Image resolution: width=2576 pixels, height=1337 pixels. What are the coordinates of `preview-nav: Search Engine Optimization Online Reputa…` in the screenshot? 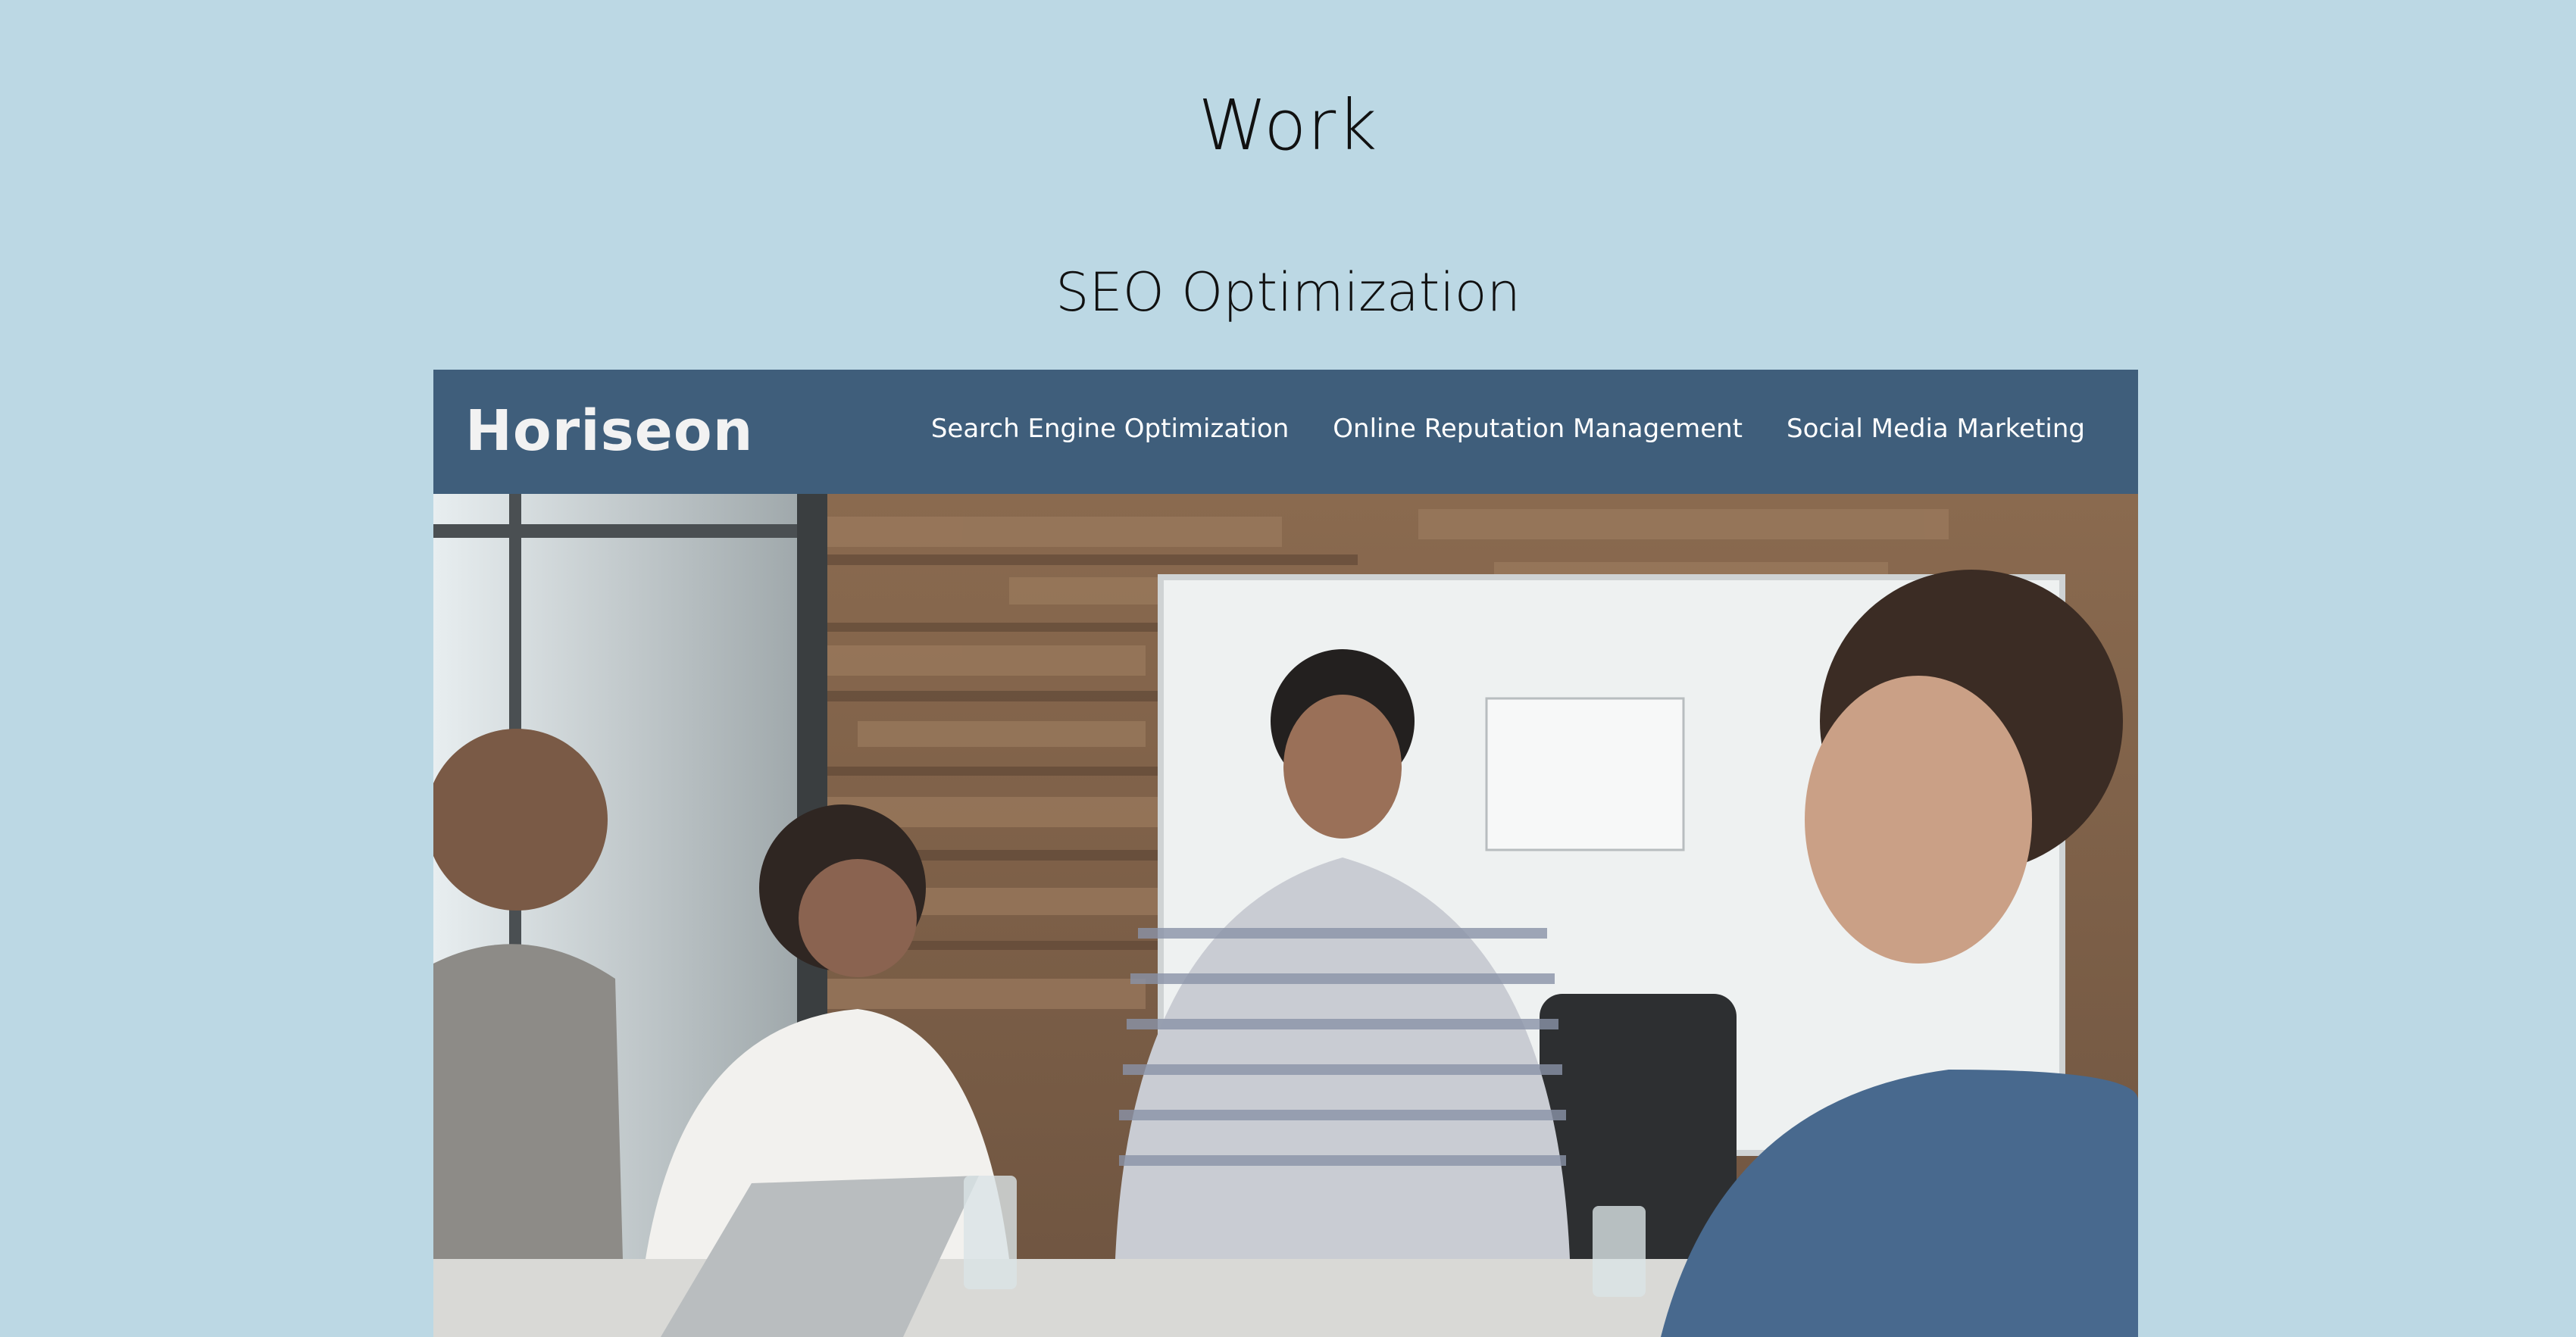 It's located at (1508, 429).